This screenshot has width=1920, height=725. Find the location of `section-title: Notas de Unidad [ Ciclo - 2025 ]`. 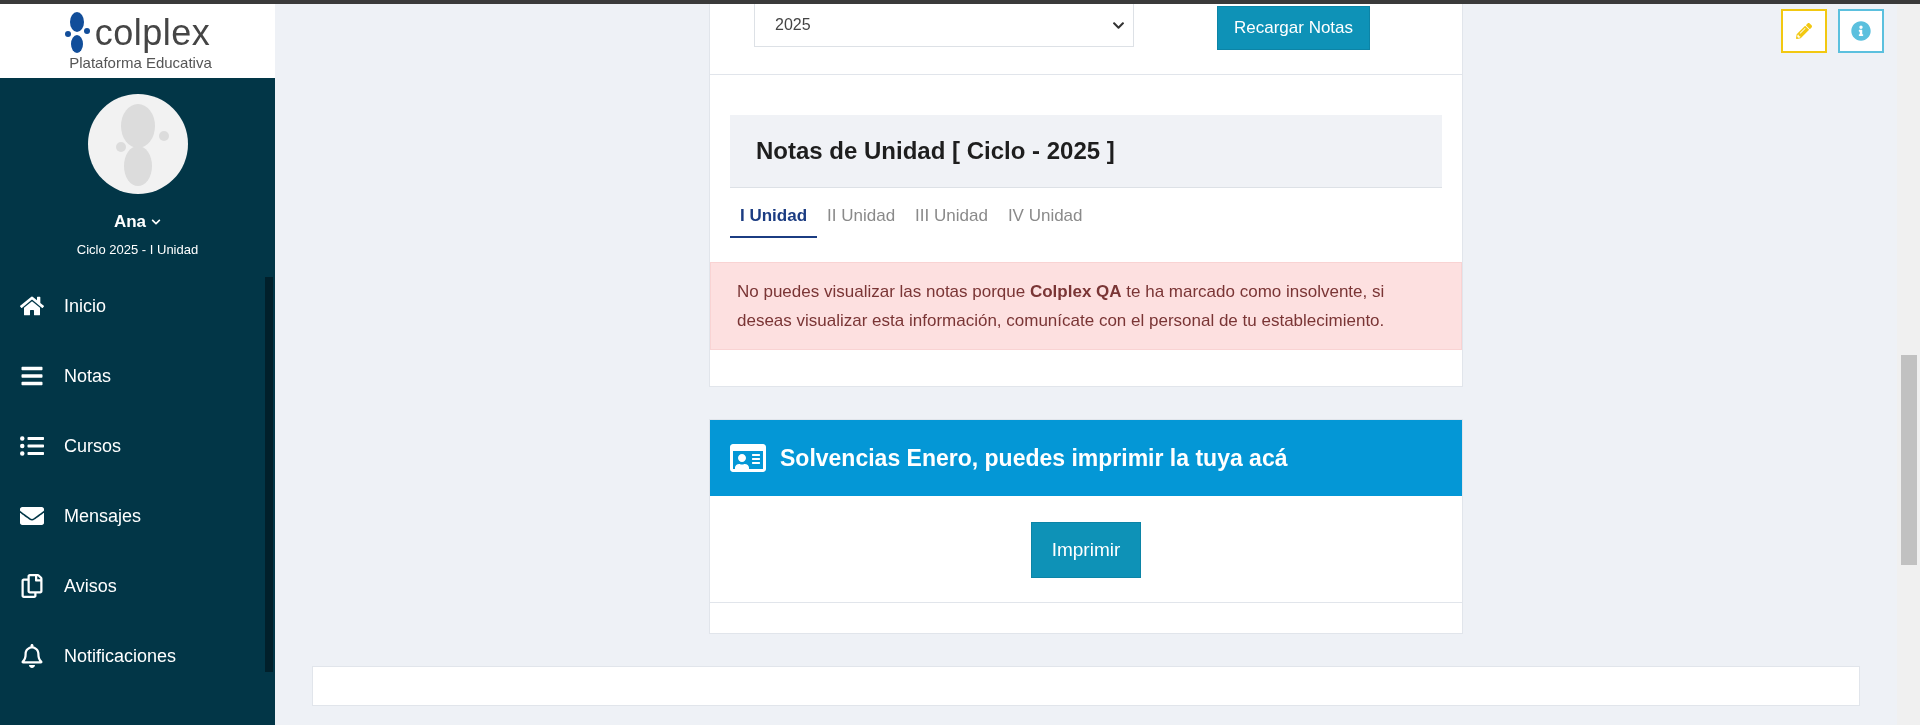

section-title: Notas de Unidad [ Ciclo - 2025 ] is located at coordinates (1086, 151).